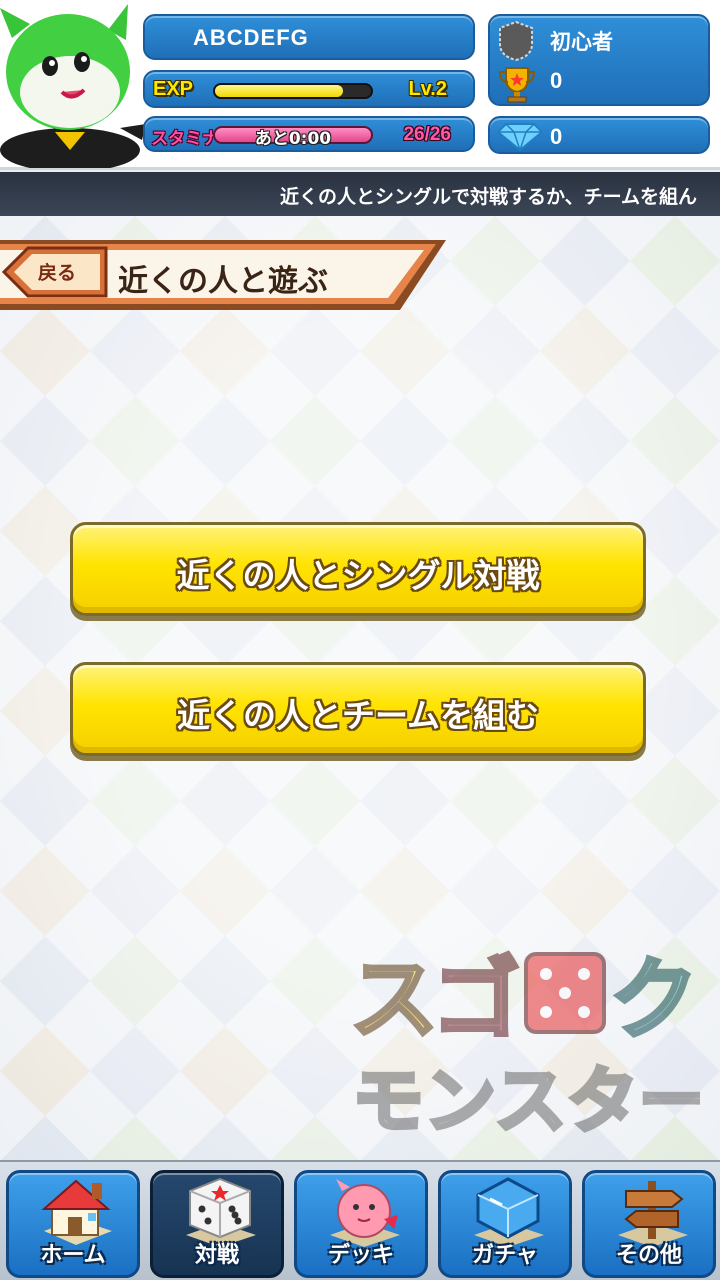 This screenshot has width=720, height=1280. Describe the element at coordinates (427, 134) in the screenshot. I see `stamina-count: 26/26` at that location.